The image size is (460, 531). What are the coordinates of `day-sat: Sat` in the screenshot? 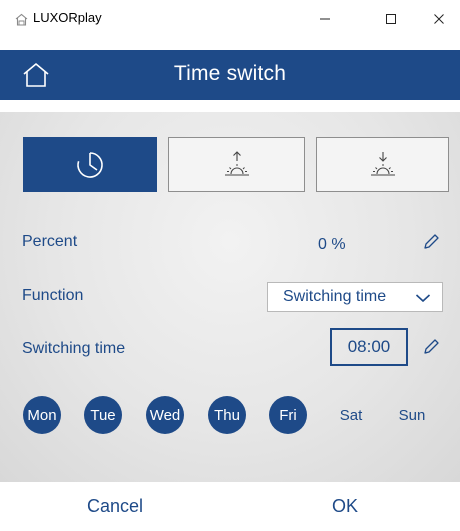 It's located at (351, 415).